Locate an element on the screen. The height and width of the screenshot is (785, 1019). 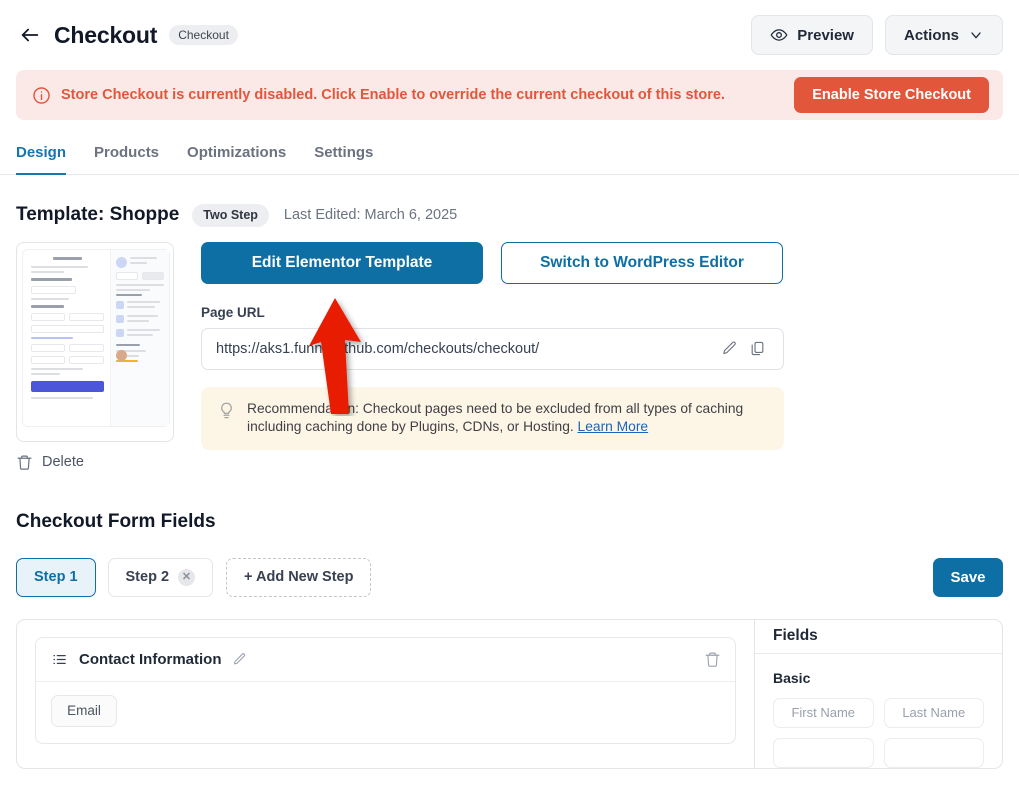
edit-elementor-template-button: Edit Elementor Template is located at coordinates (342, 262).